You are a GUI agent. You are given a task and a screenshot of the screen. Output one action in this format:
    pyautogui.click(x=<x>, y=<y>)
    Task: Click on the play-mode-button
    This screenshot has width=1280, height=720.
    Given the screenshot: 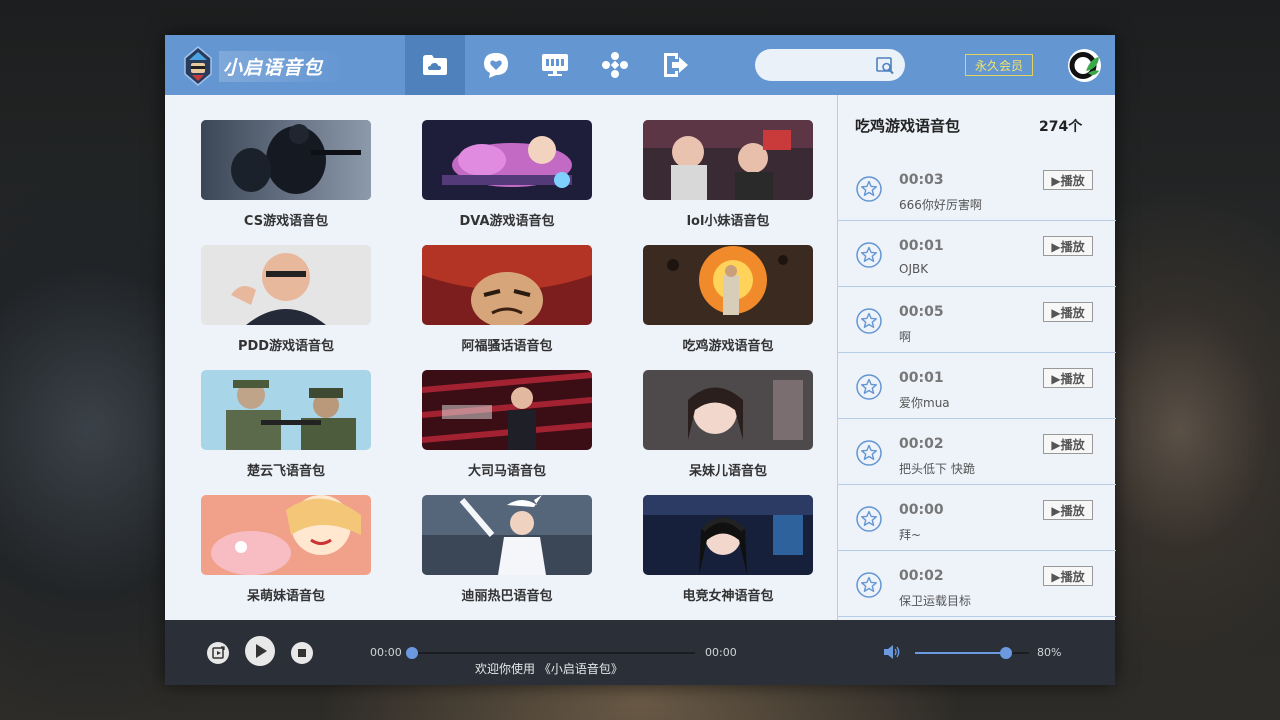 What is the action you would take?
    pyautogui.click(x=218, y=653)
    